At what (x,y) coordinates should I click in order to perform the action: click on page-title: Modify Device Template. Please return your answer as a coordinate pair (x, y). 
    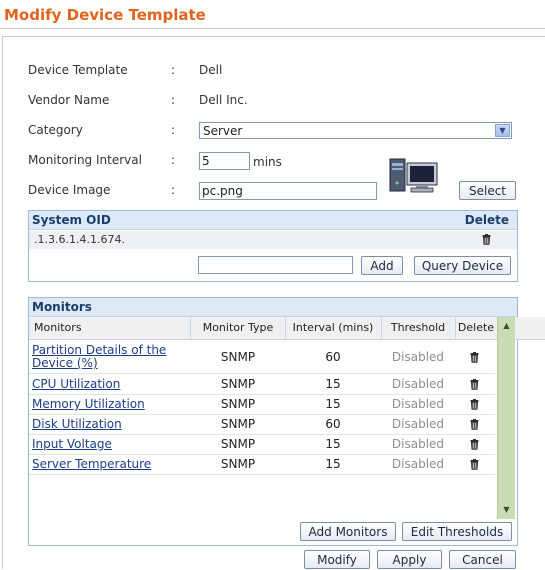
    Looking at the image, I should click on (105, 15).